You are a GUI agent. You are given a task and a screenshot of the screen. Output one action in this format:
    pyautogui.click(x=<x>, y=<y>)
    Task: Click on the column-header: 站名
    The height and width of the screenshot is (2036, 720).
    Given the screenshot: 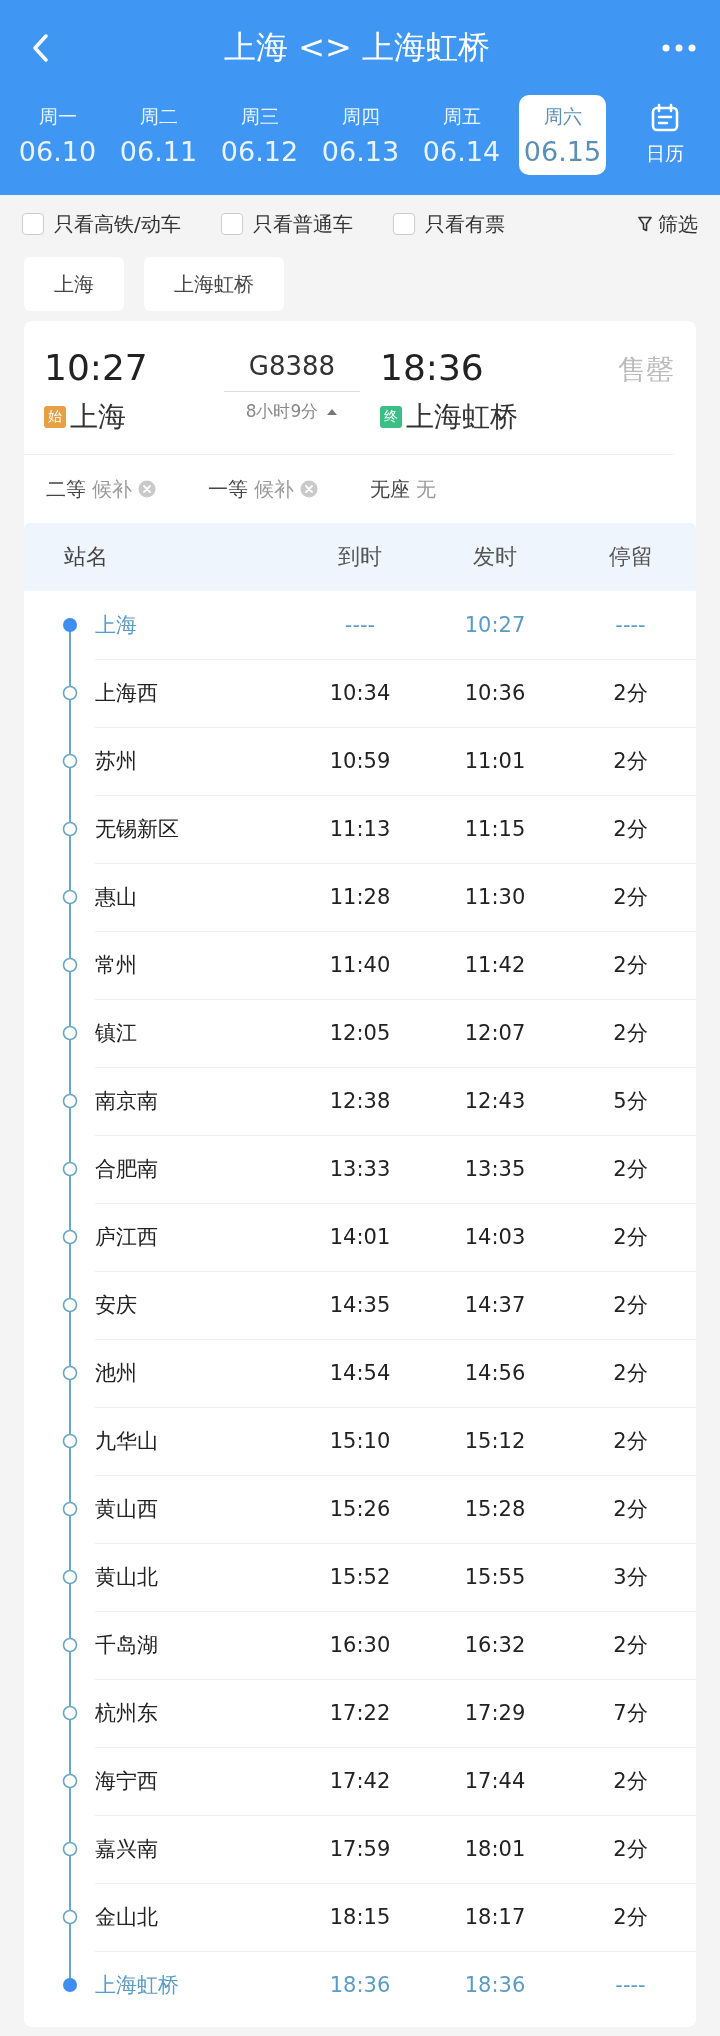 What is the action you would take?
    pyautogui.click(x=86, y=557)
    